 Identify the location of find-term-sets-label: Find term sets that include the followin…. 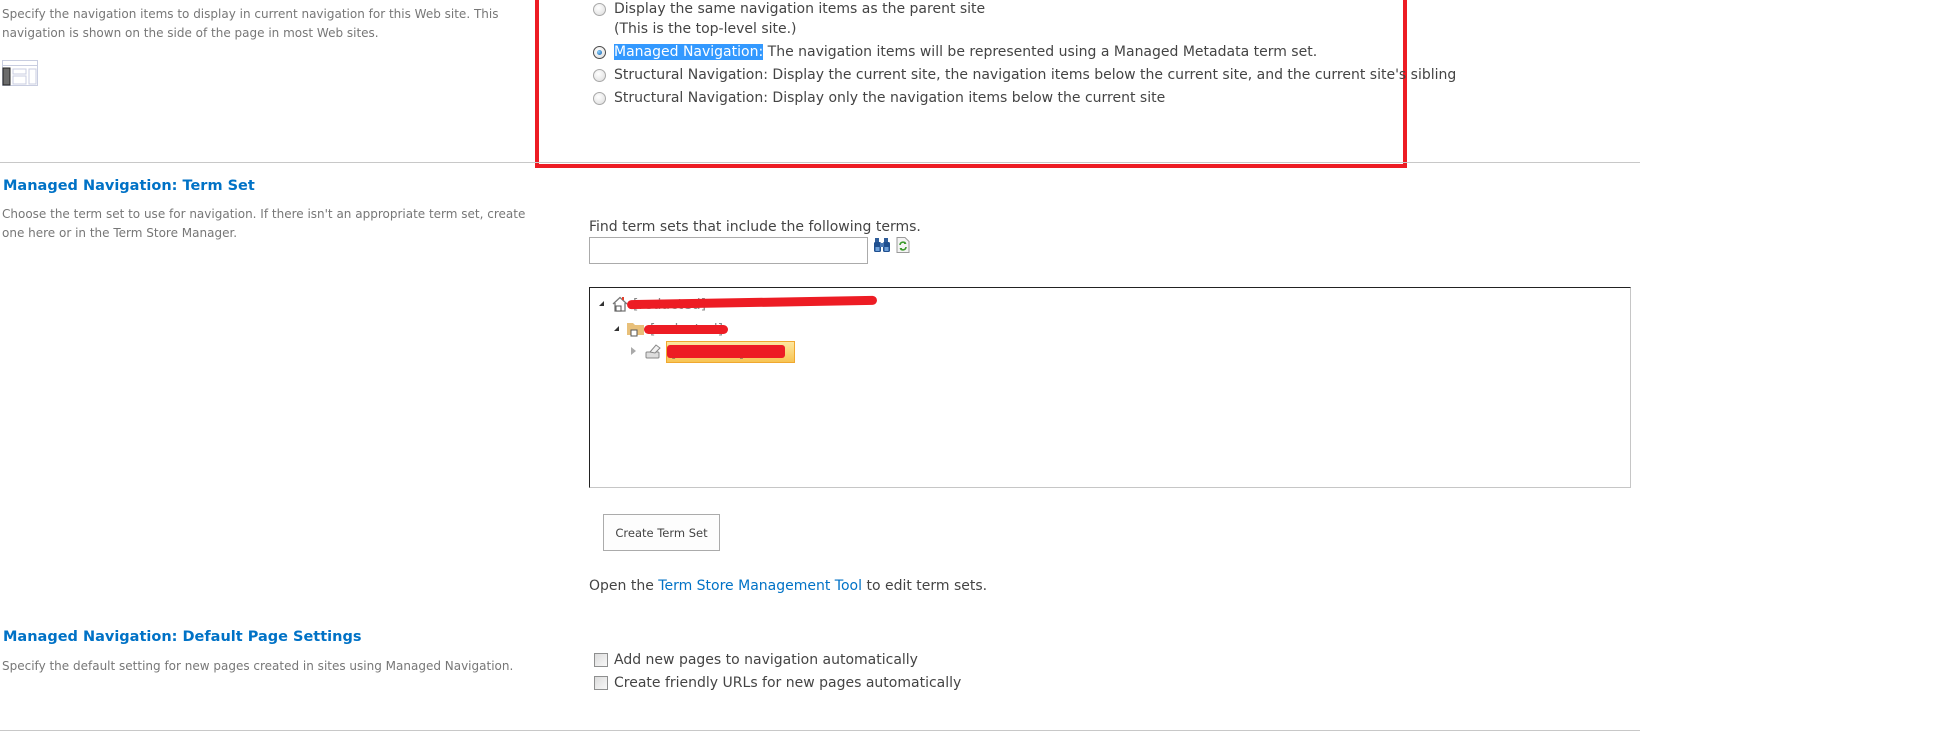
(755, 227).